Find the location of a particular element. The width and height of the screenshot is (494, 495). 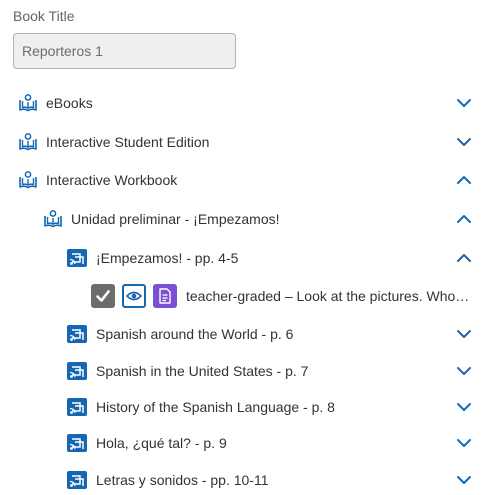

tree-item-empezamos: ¡Empezamos! - pp. 4-5 is located at coordinates (247, 258).